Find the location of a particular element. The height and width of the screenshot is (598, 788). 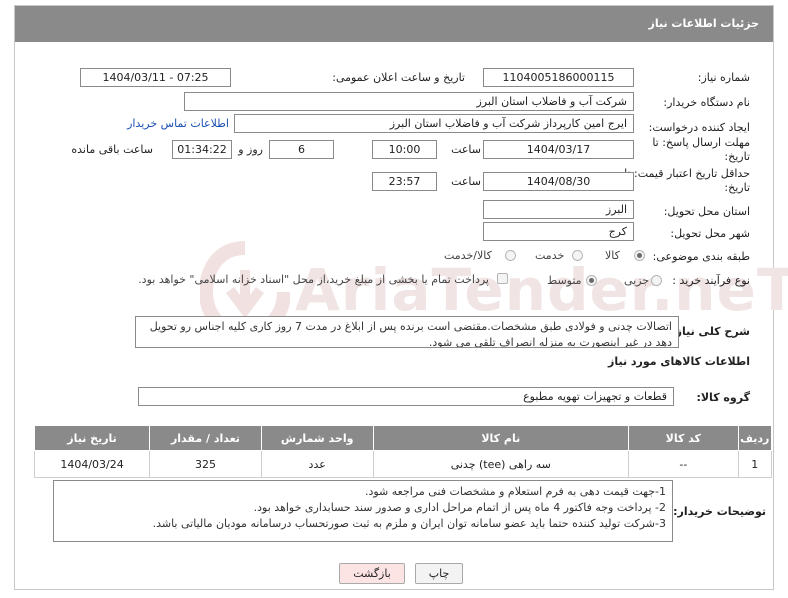

buyer-notes-label: توضیحات خریدار: is located at coordinates (719, 511).